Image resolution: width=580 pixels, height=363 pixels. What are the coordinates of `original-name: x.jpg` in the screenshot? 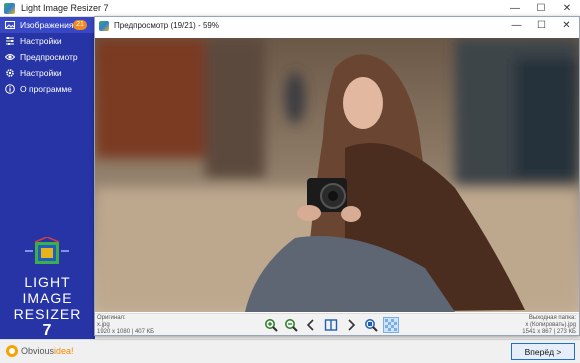 It's located at (103, 325).